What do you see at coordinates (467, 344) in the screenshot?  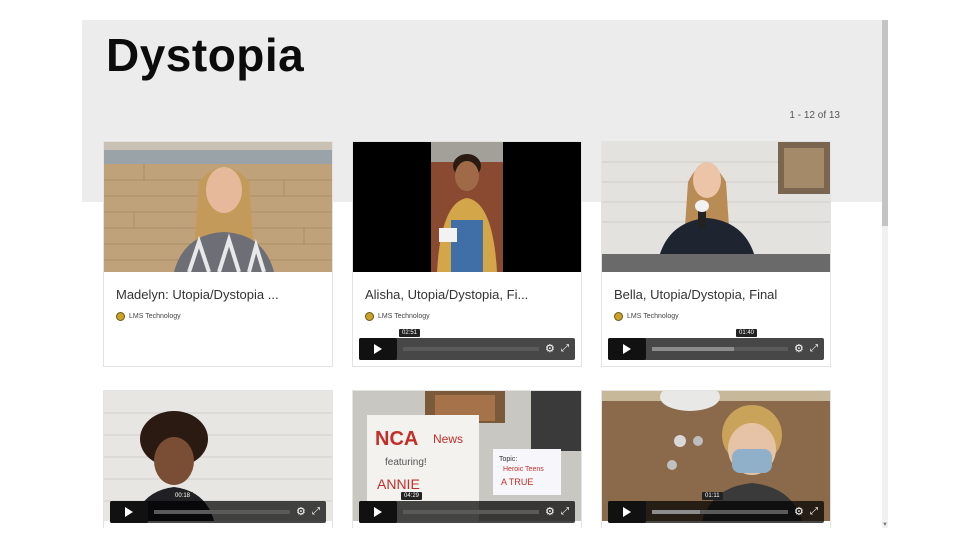 I see `video-player-controls: 02:51 ⚙ ⤢` at bounding box center [467, 344].